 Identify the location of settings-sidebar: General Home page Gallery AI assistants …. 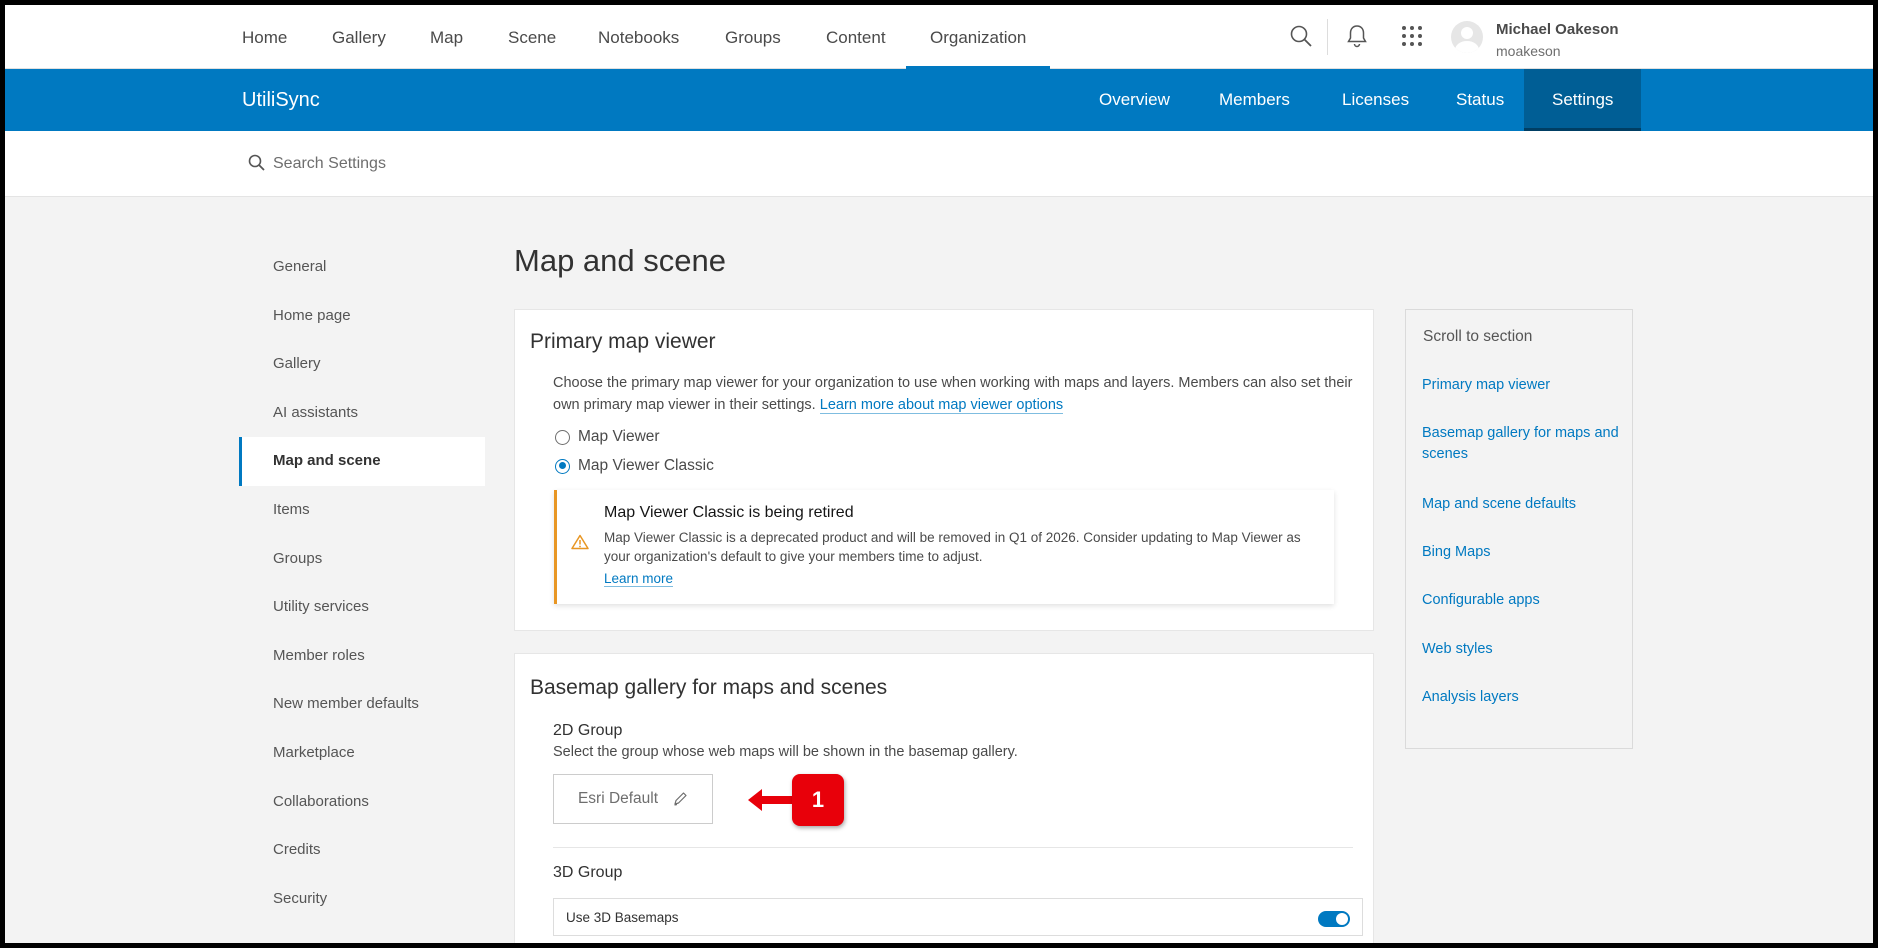
(362, 583).